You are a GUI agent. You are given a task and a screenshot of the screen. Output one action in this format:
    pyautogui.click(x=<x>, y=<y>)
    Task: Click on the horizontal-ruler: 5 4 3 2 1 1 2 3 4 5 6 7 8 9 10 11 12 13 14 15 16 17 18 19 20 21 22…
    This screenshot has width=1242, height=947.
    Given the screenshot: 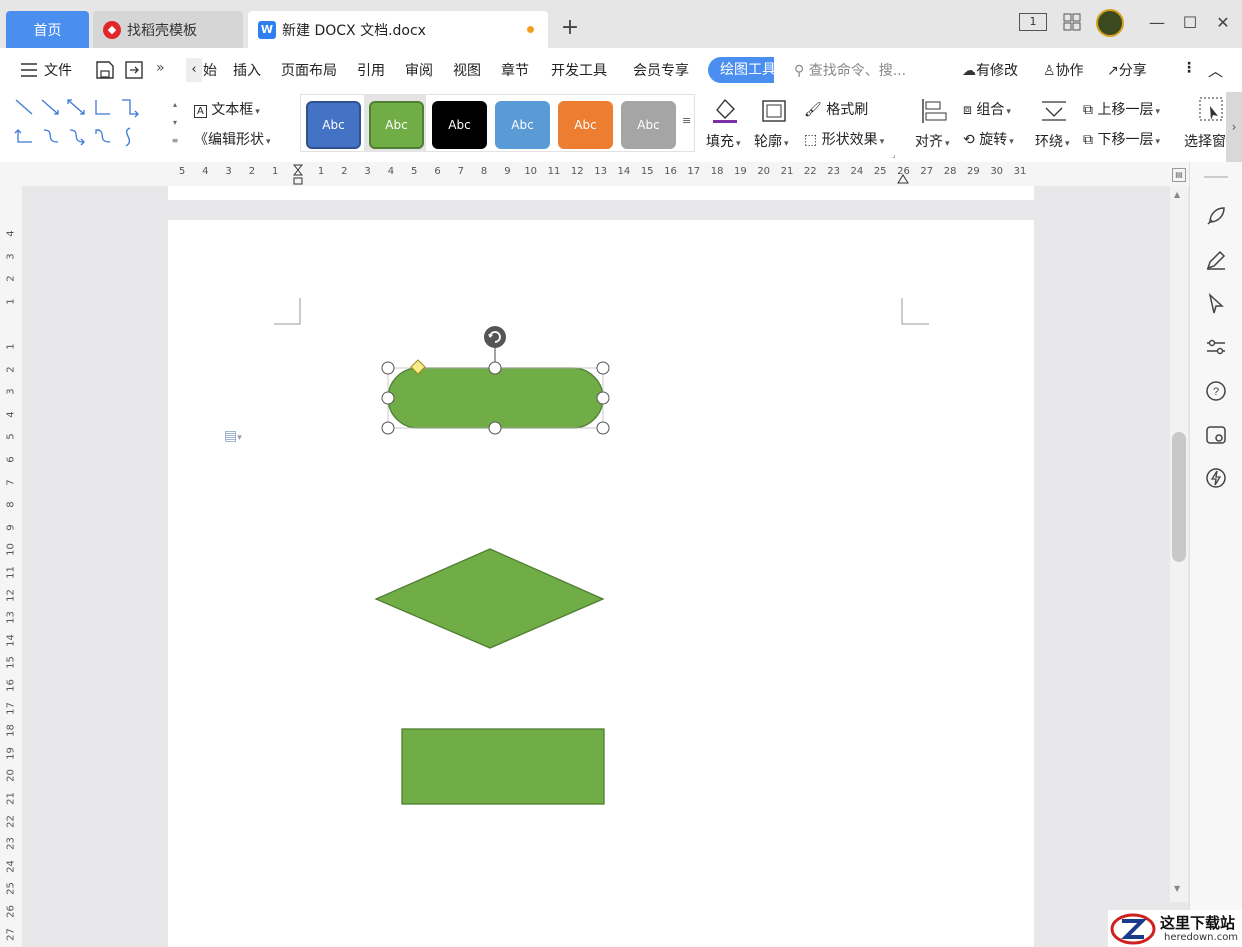 What is the action you would take?
    pyautogui.click(x=621, y=174)
    